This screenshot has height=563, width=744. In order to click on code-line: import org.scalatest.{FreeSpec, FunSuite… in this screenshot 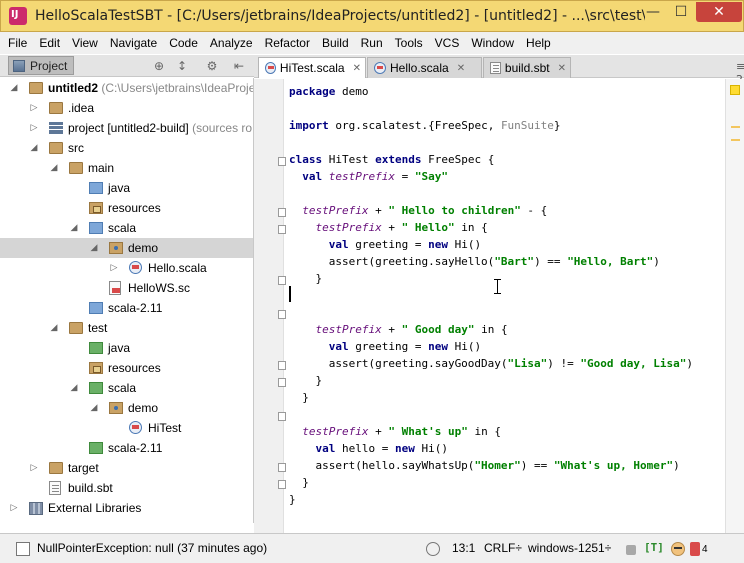, I will do `click(425, 125)`.